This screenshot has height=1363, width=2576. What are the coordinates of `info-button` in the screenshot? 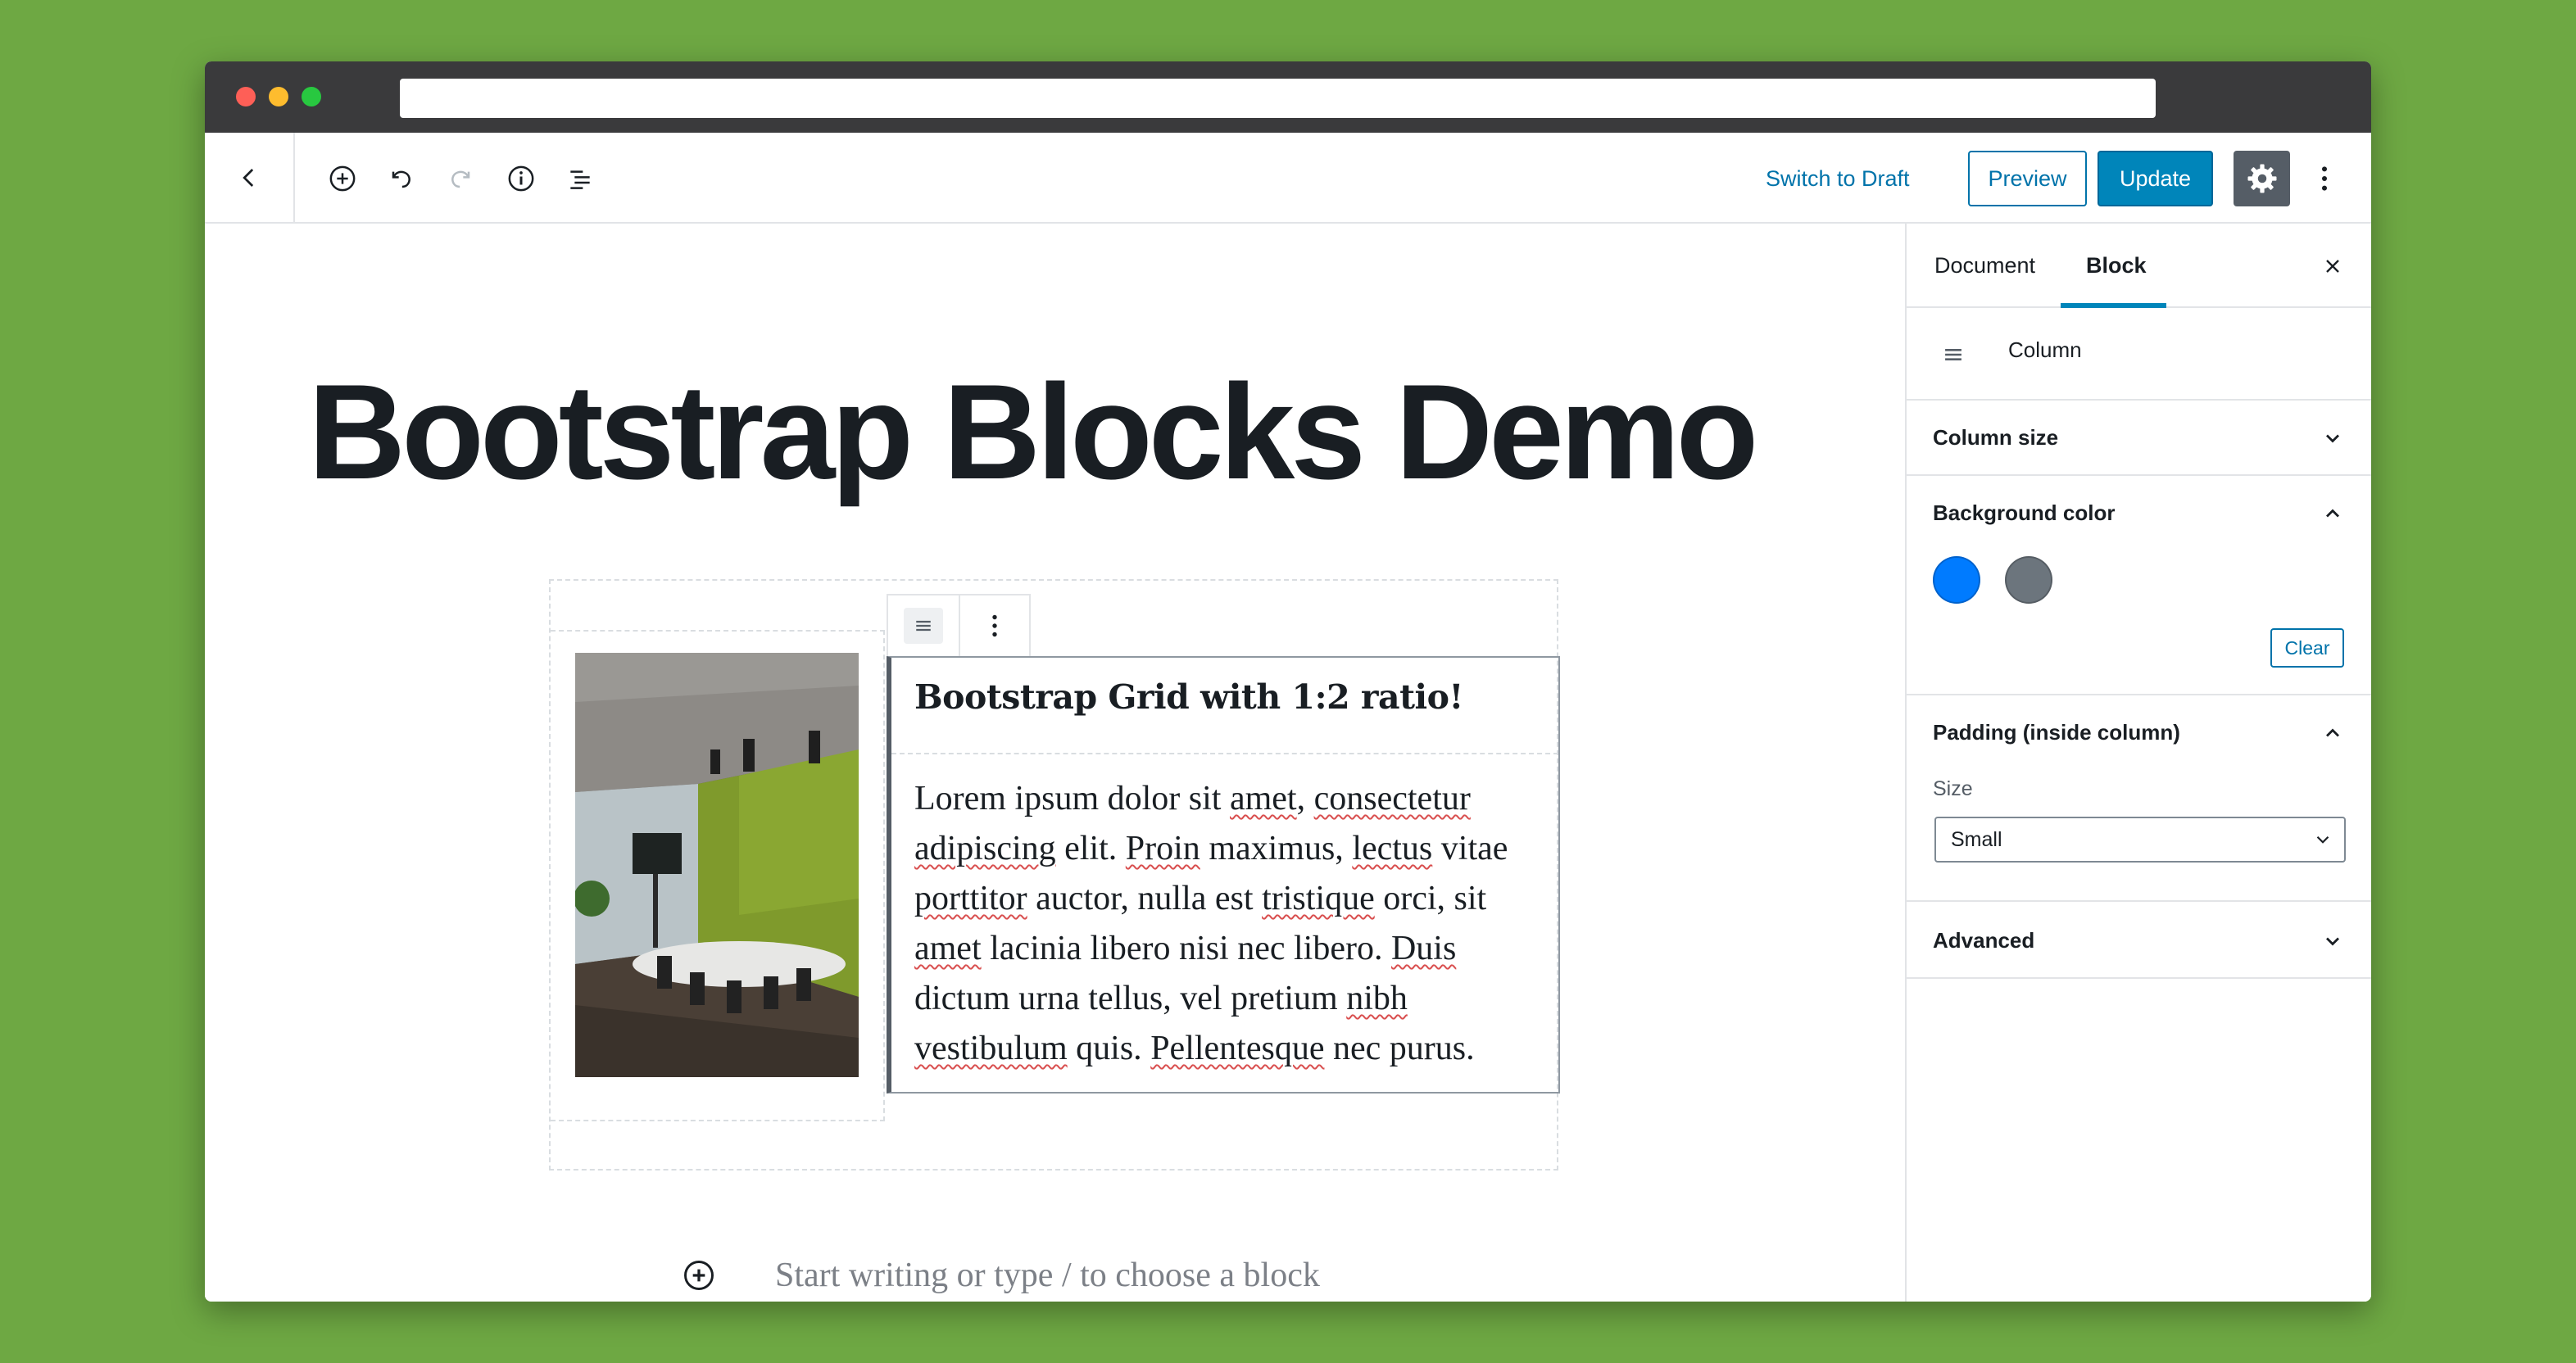 It's located at (521, 178).